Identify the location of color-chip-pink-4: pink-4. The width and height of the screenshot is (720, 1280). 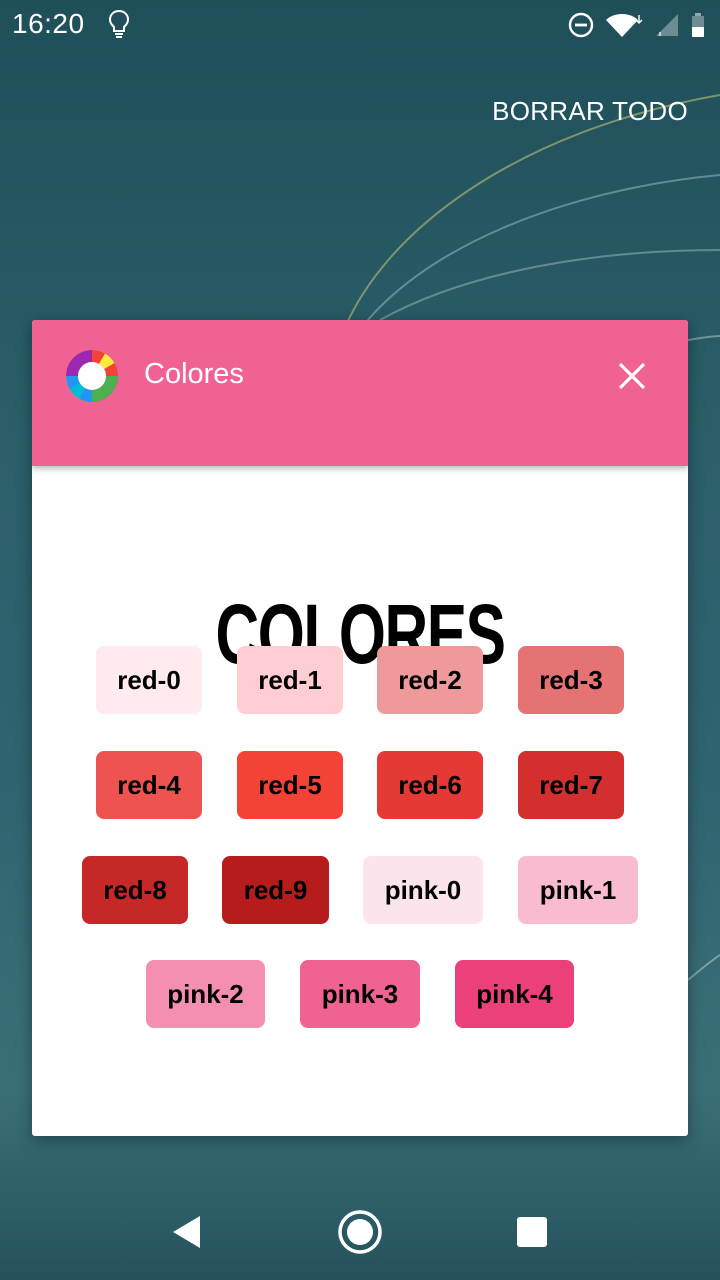
(514, 994).